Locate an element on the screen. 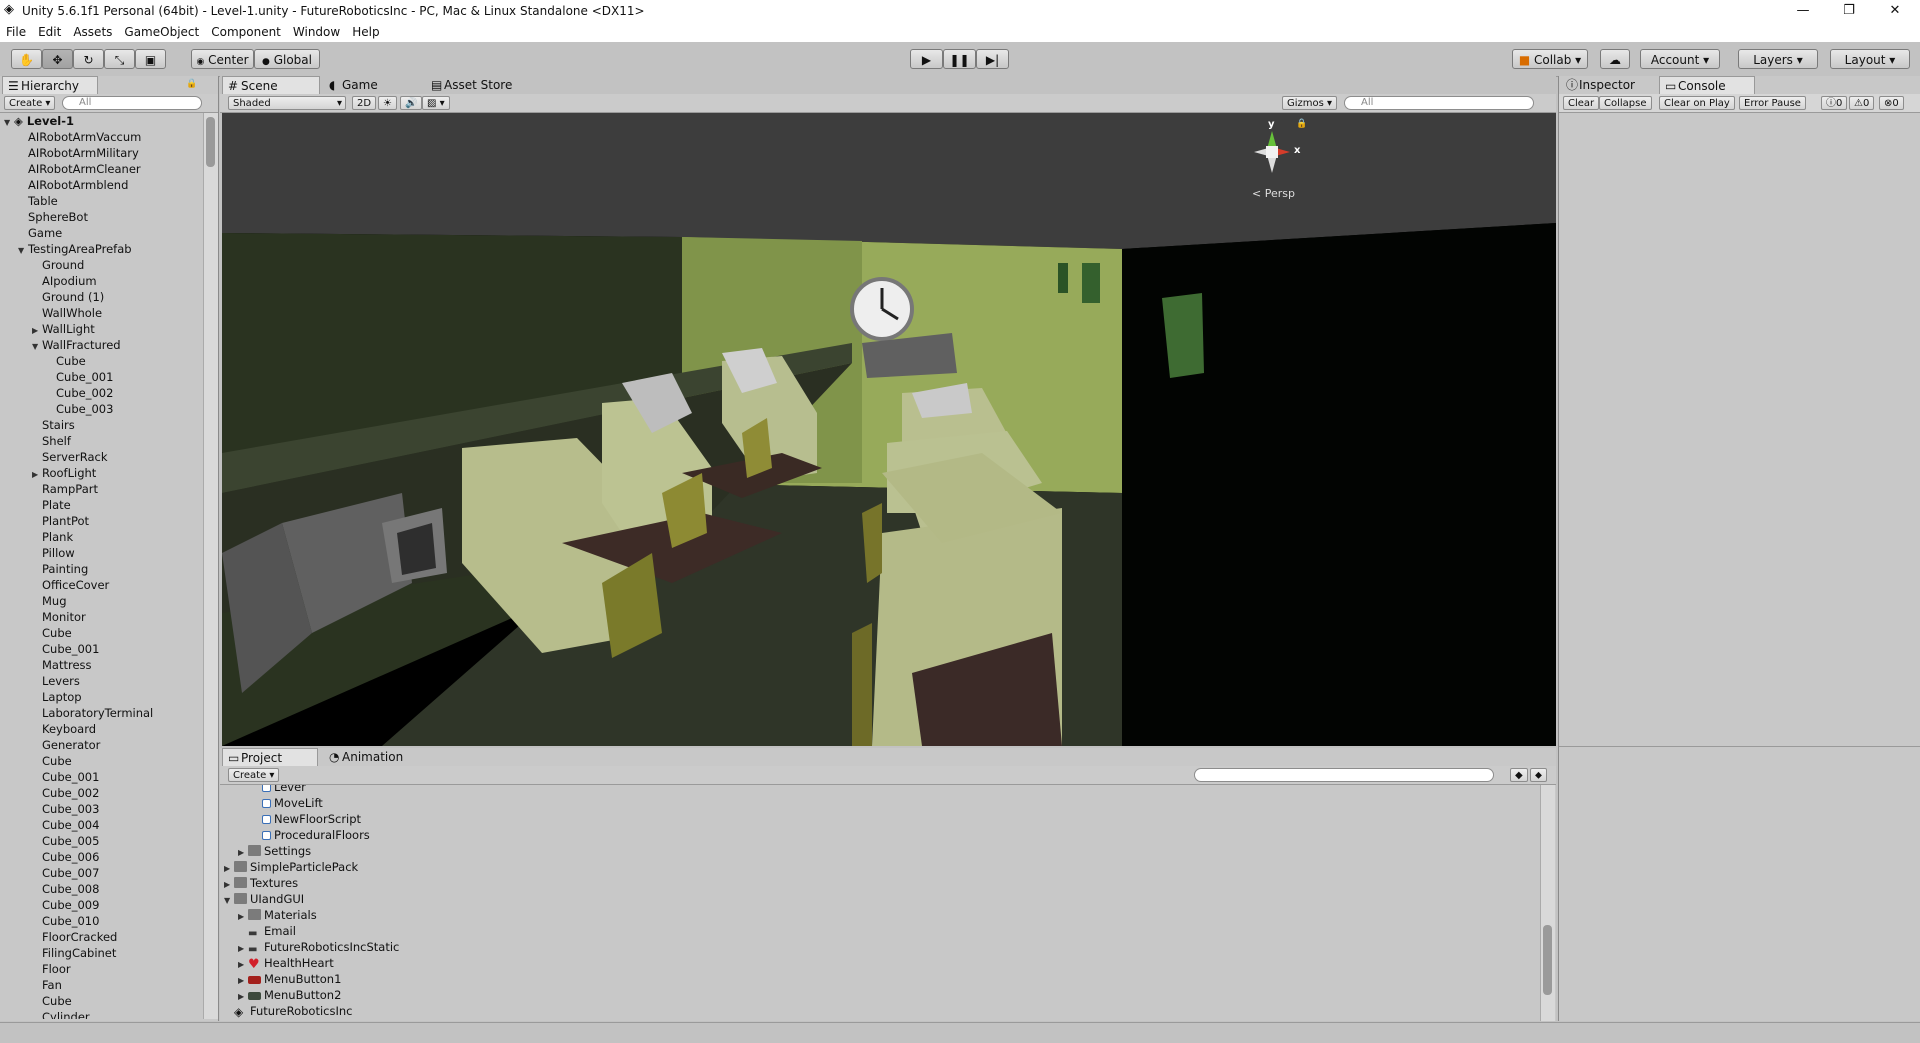 The image size is (1920, 1043). project-item: ProceduralFloors is located at coordinates (295, 835).